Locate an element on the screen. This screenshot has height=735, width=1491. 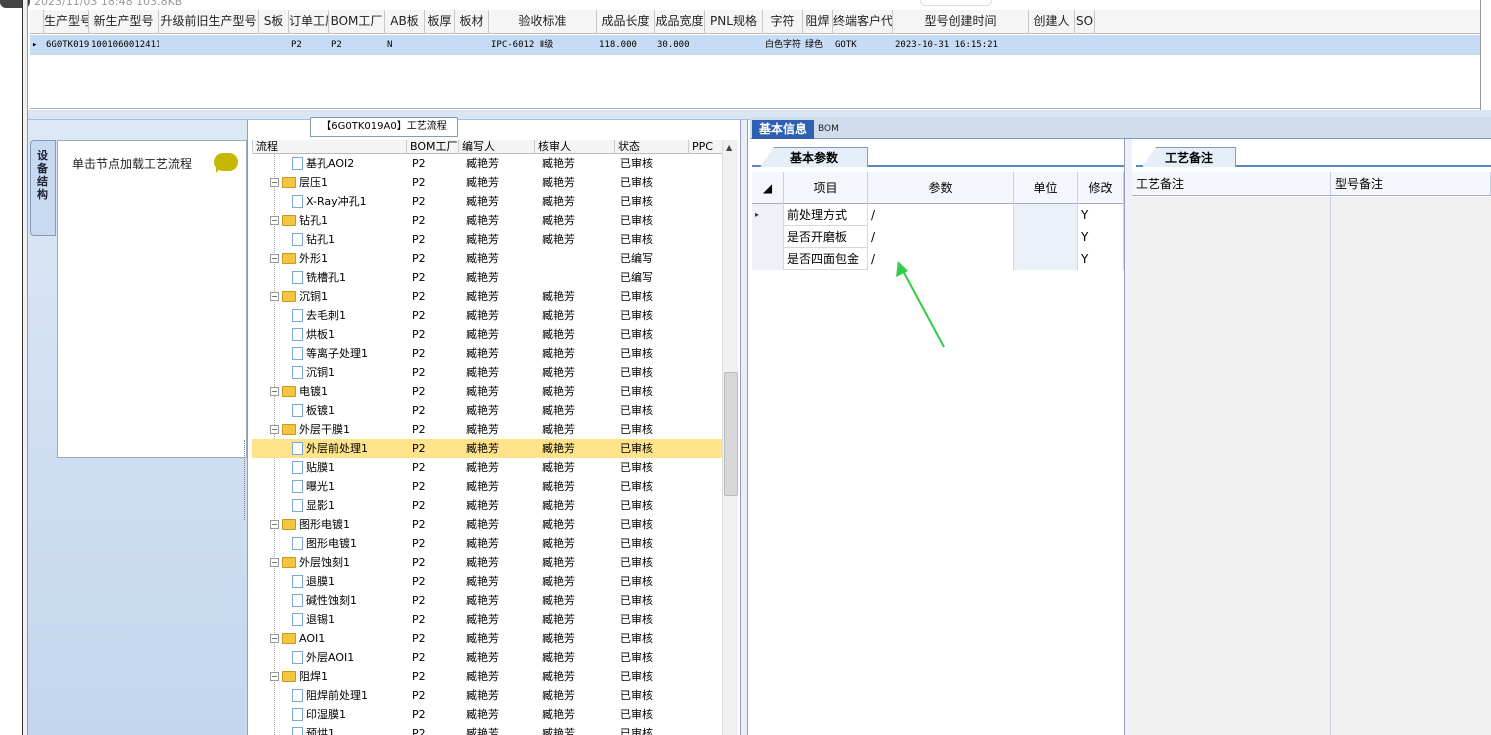
scroll-up-icon: ▲ is located at coordinates (729, 147).